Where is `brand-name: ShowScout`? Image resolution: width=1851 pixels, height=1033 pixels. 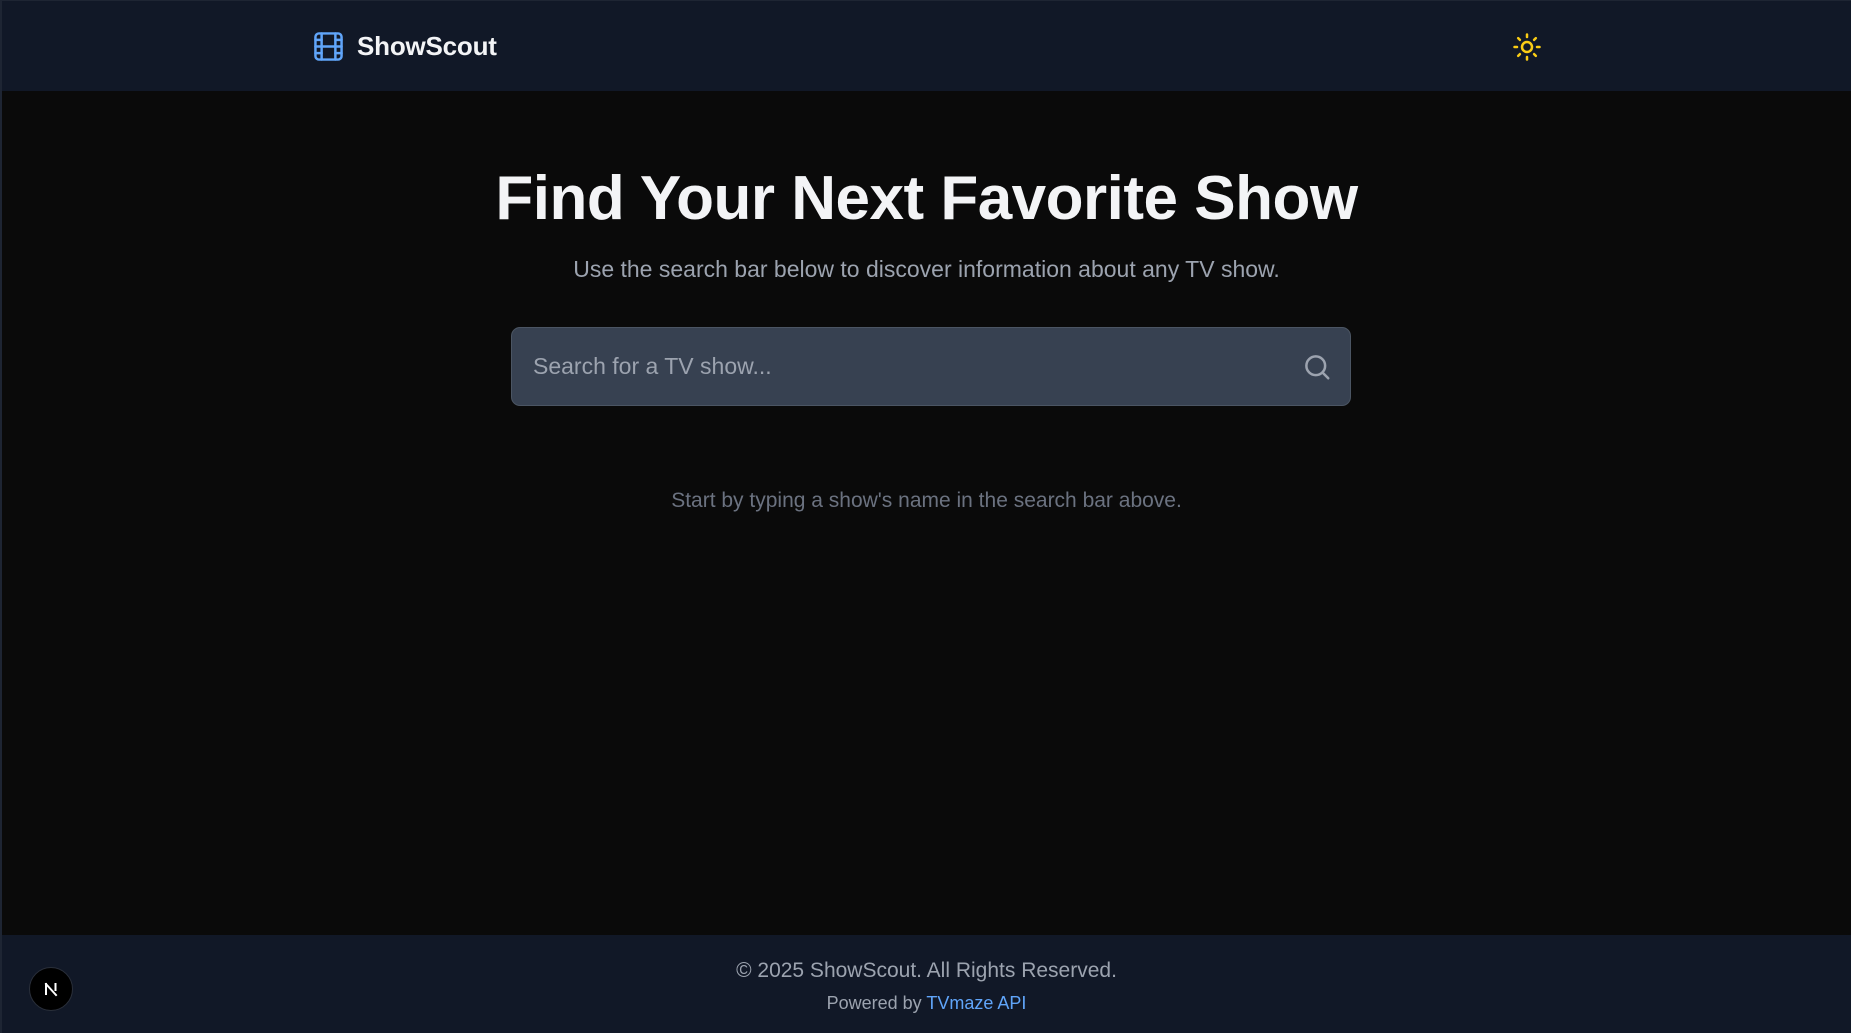
brand-name: ShowScout is located at coordinates (427, 46).